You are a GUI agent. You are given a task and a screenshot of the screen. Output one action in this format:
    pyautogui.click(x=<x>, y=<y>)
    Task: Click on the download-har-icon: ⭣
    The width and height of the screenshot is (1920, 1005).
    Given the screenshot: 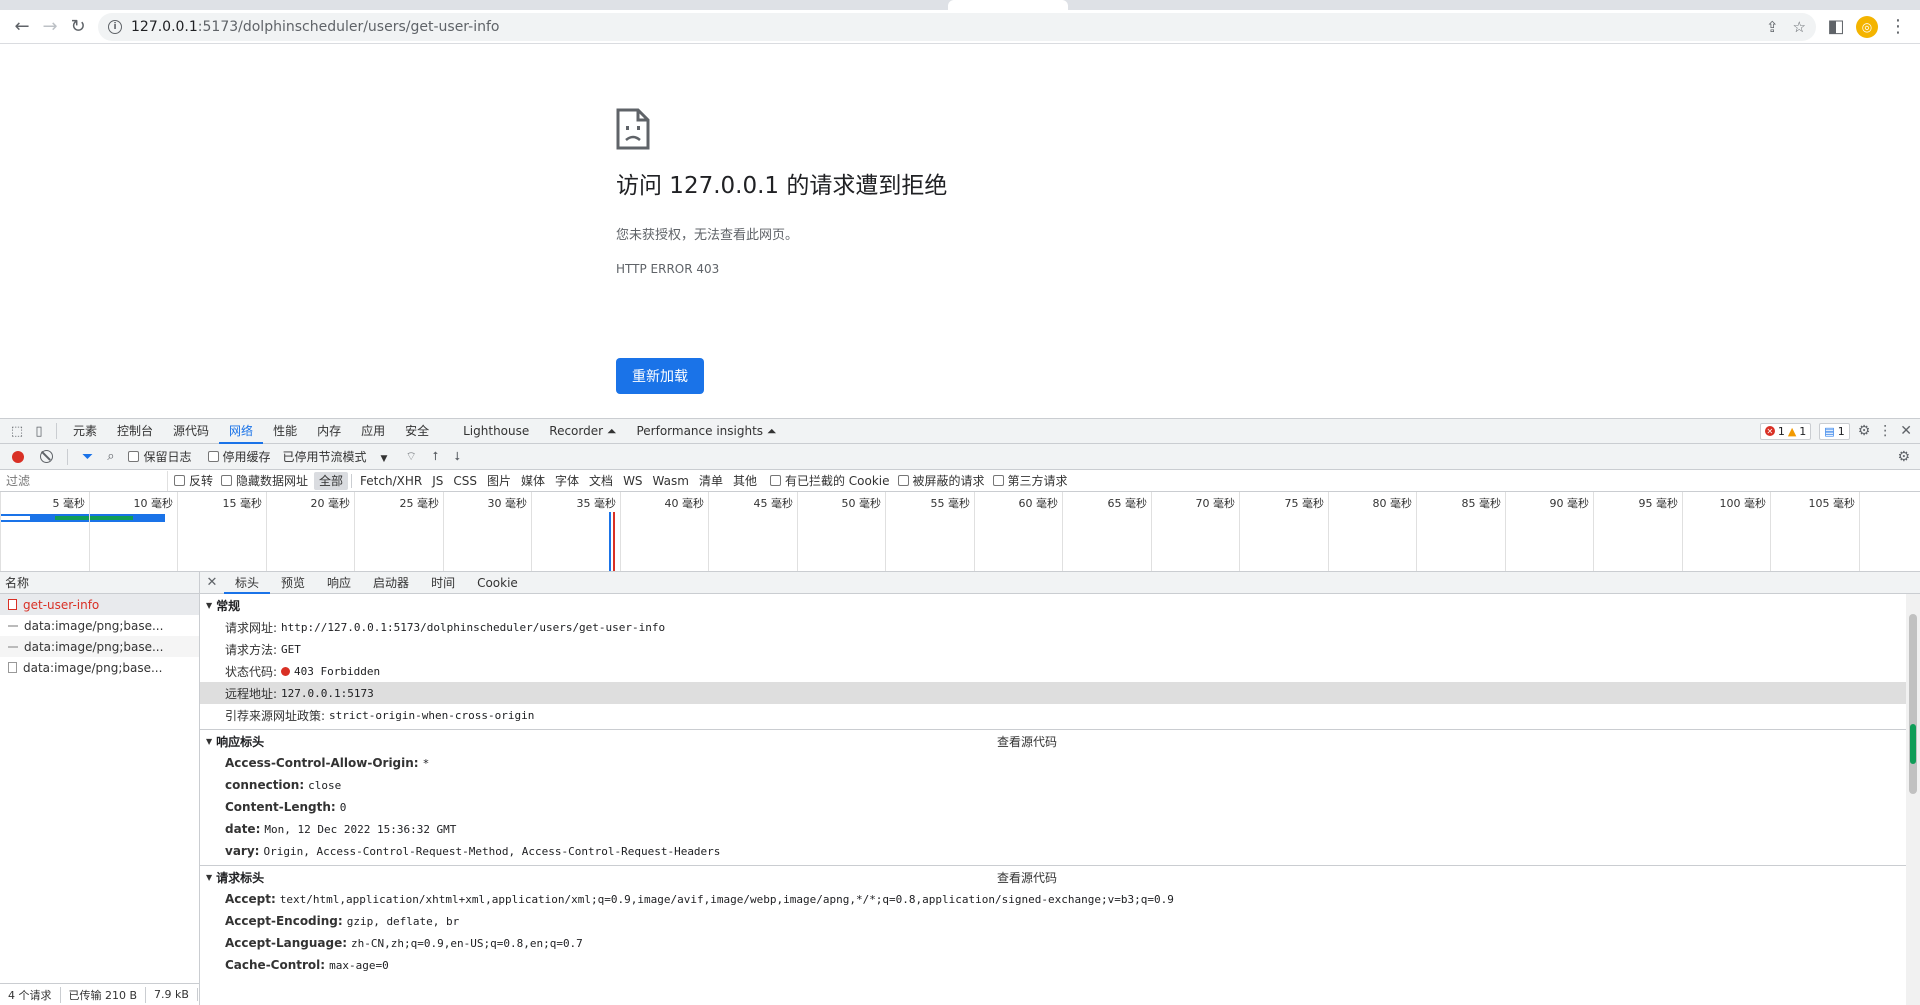 What is the action you would take?
    pyautogui.click(x=457, y=456)
    